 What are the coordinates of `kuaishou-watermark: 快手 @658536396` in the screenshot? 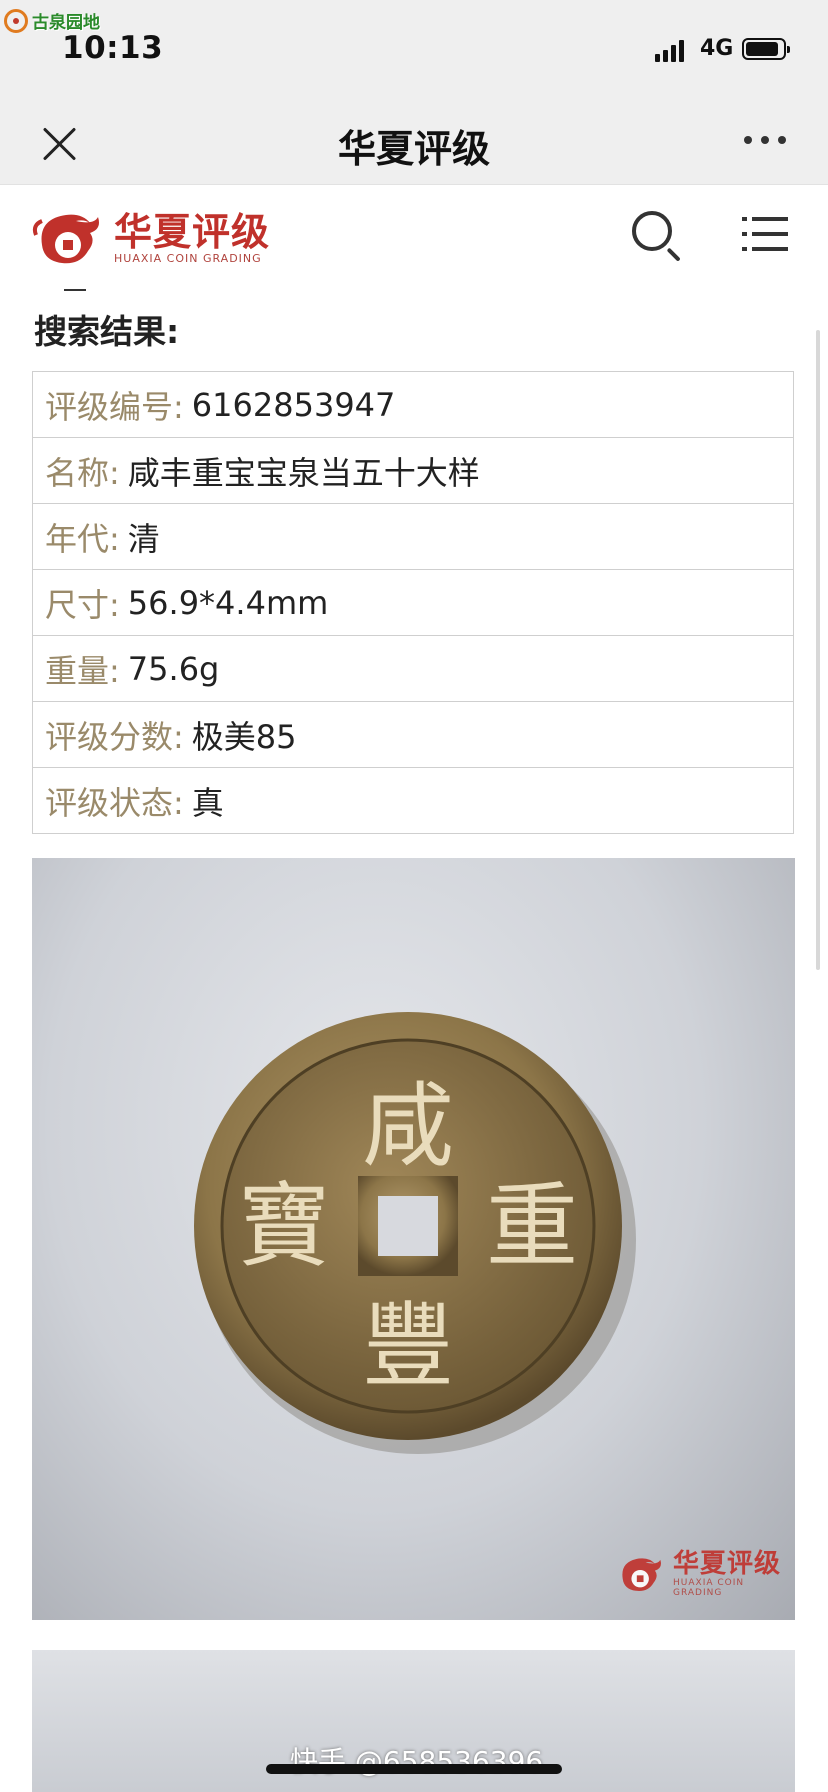 It's located at (417, 1761).